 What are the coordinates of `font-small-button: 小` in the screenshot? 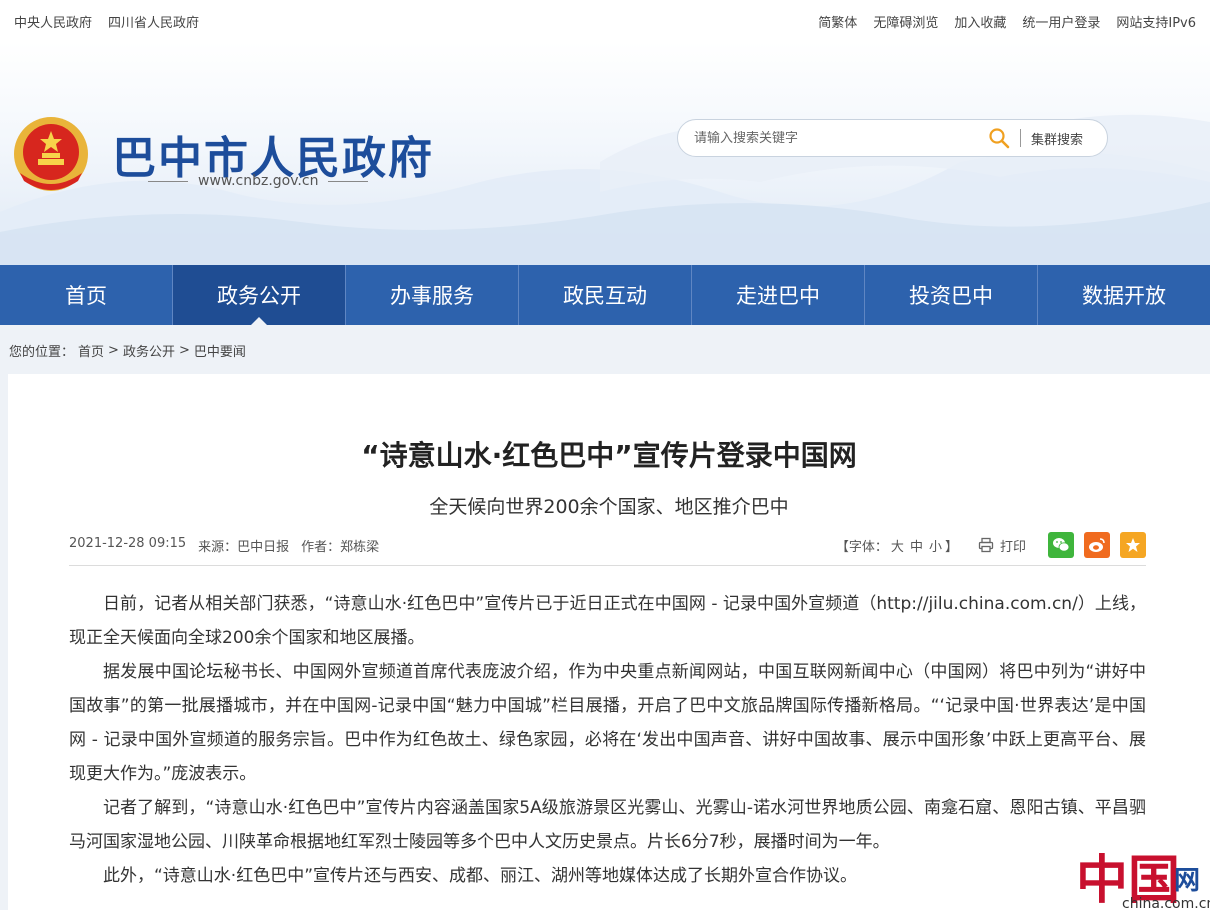 It's located at (935, 547).